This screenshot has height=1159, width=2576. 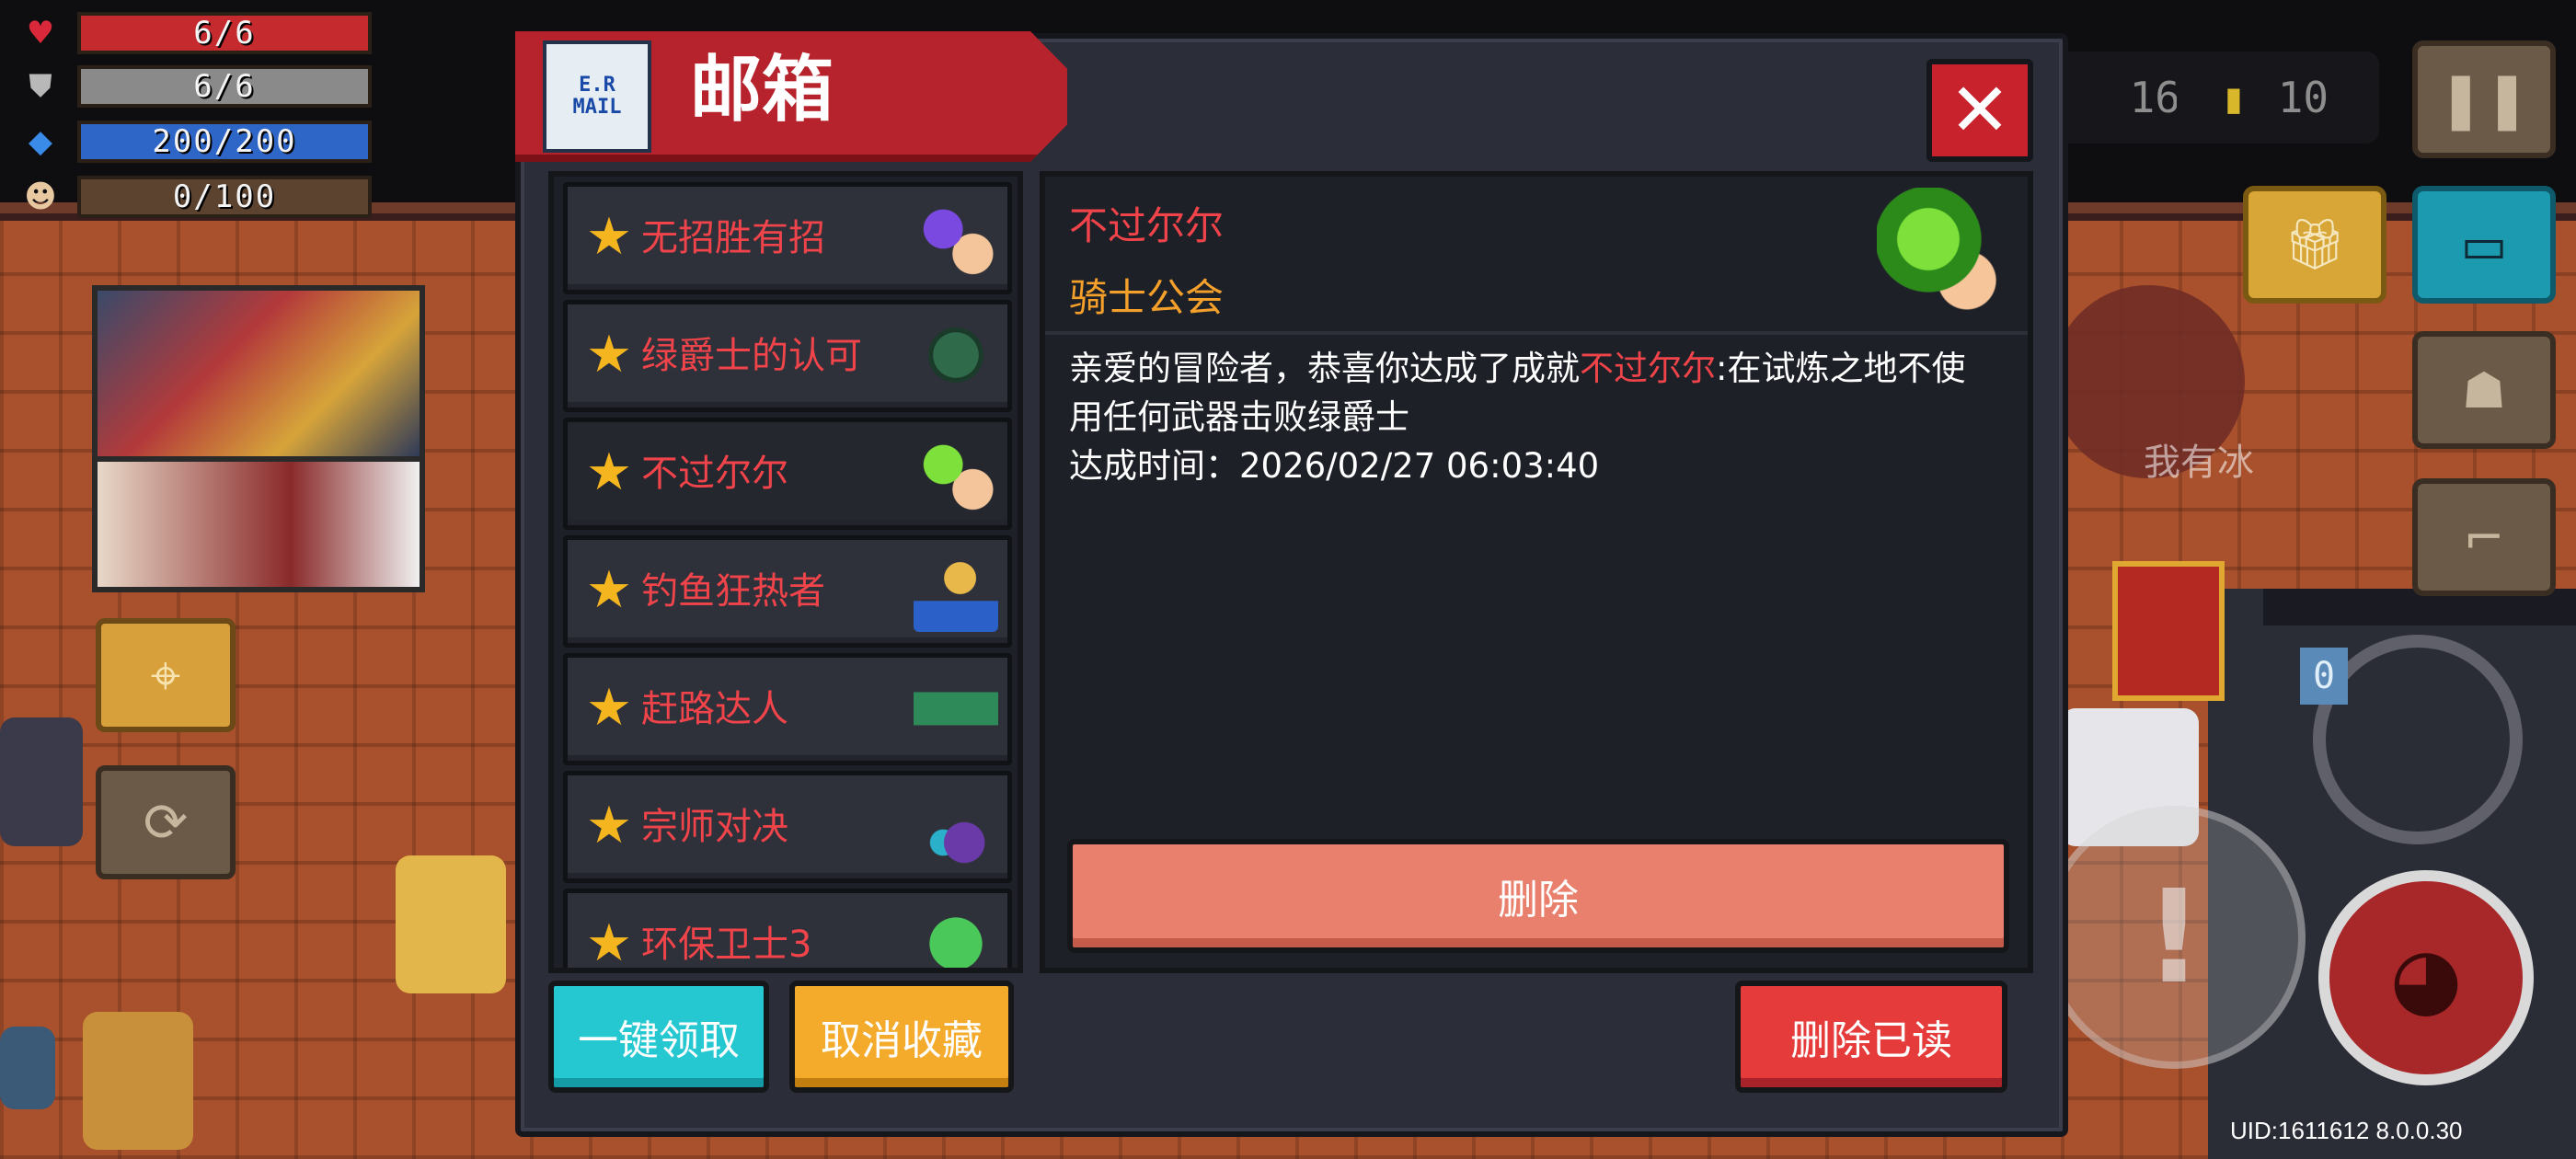 I want to click on hp-bar: 6/6, so click(x=224, y=33).